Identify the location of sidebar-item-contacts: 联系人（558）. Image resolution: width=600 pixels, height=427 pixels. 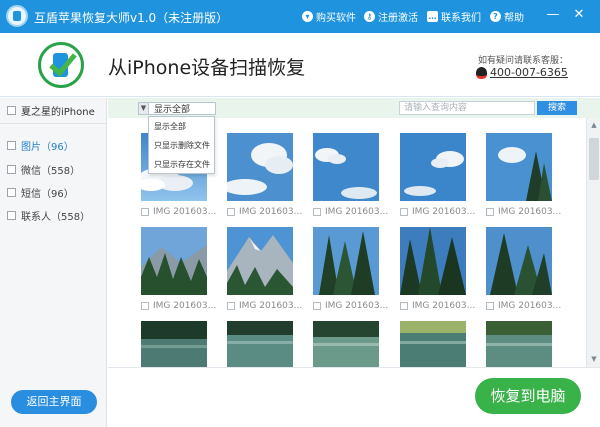
(48, 215).